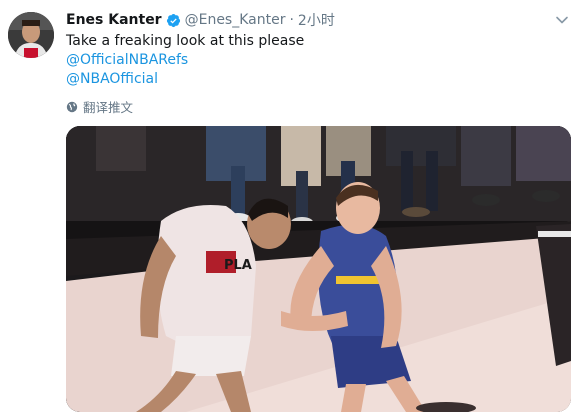 The width and height of the screenshot is (585, 415). I want to click on avatar-image, so click(31, 35).